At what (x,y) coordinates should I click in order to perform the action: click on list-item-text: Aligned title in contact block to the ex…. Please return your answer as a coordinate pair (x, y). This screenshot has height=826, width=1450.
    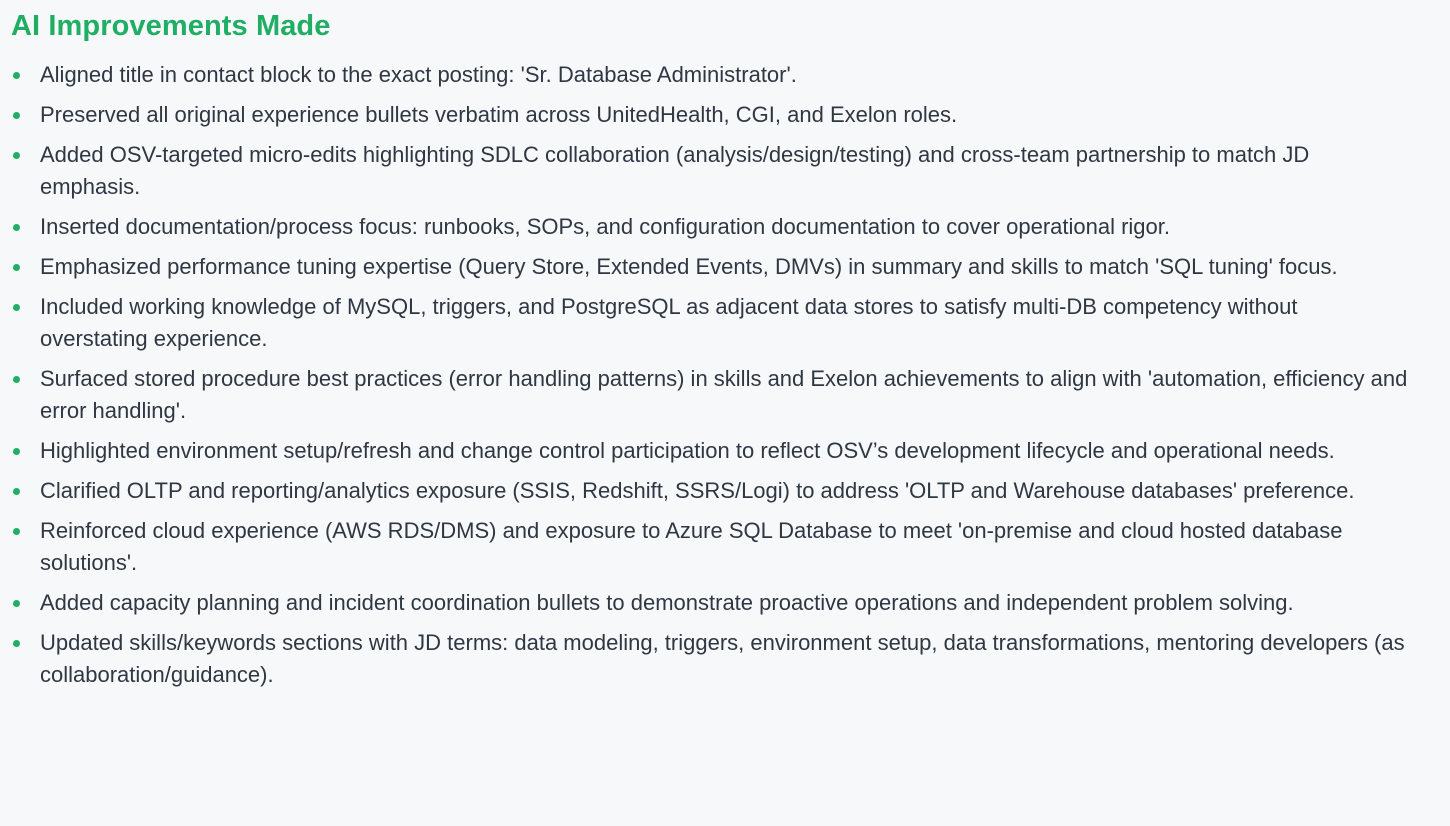
    Looking at the image, I should click on (418, 74).